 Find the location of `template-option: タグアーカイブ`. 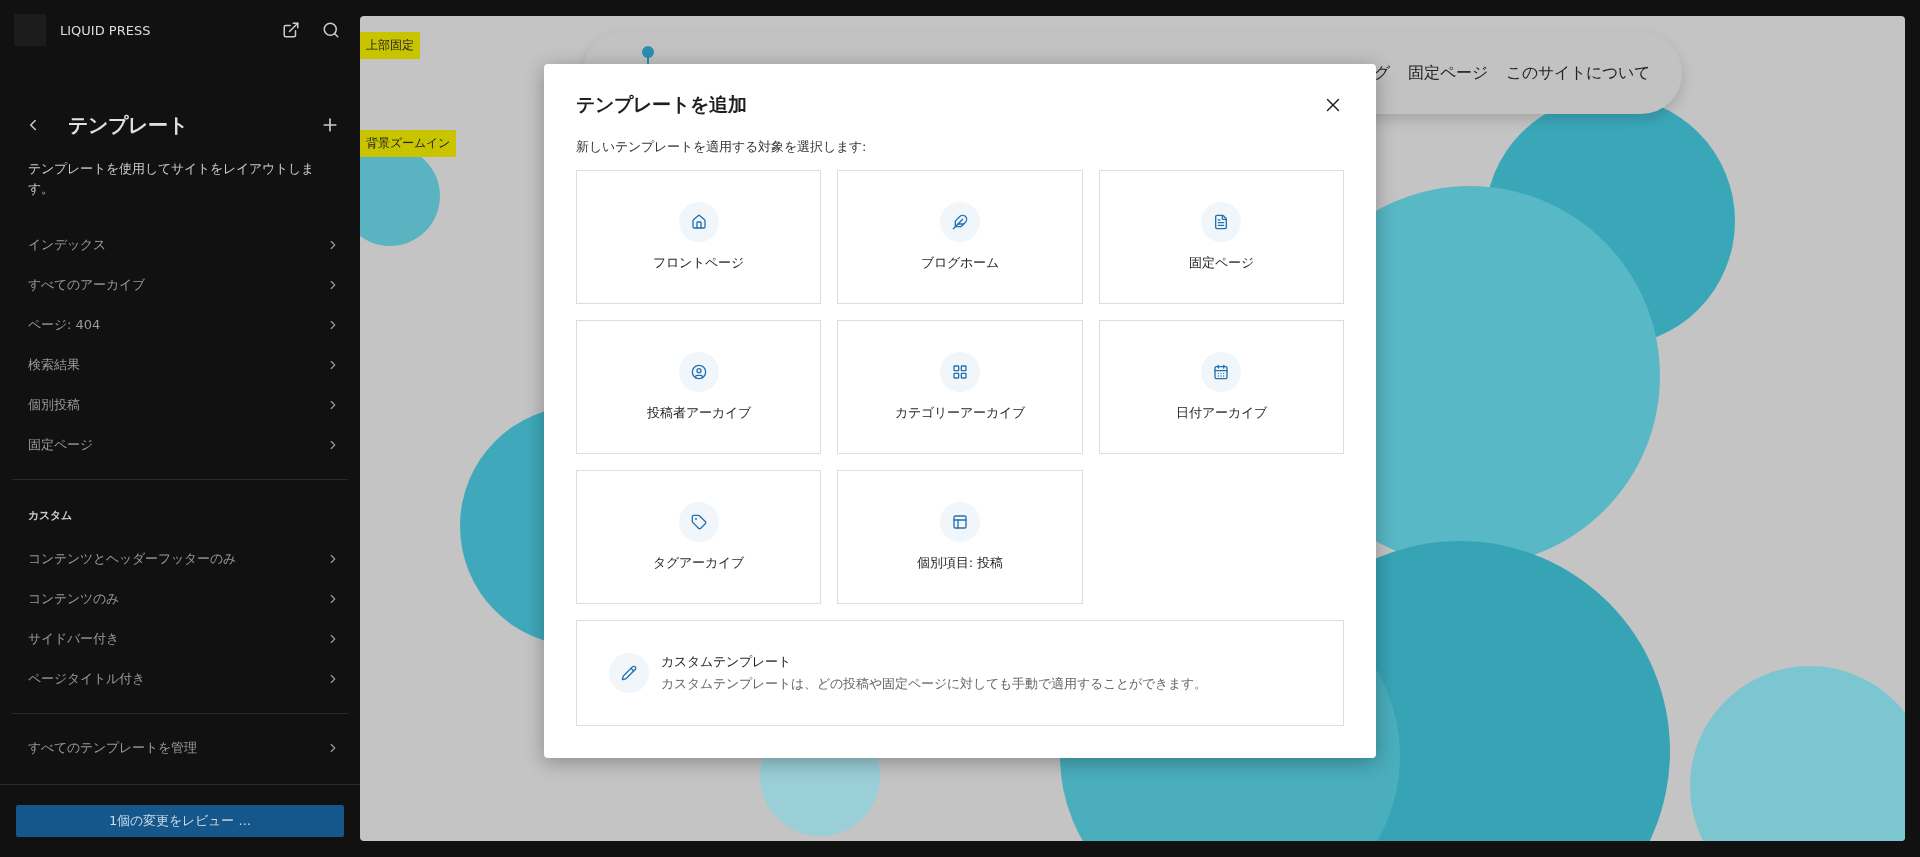

template-option: タグアーカイブ is located at coordinates (699, 537).